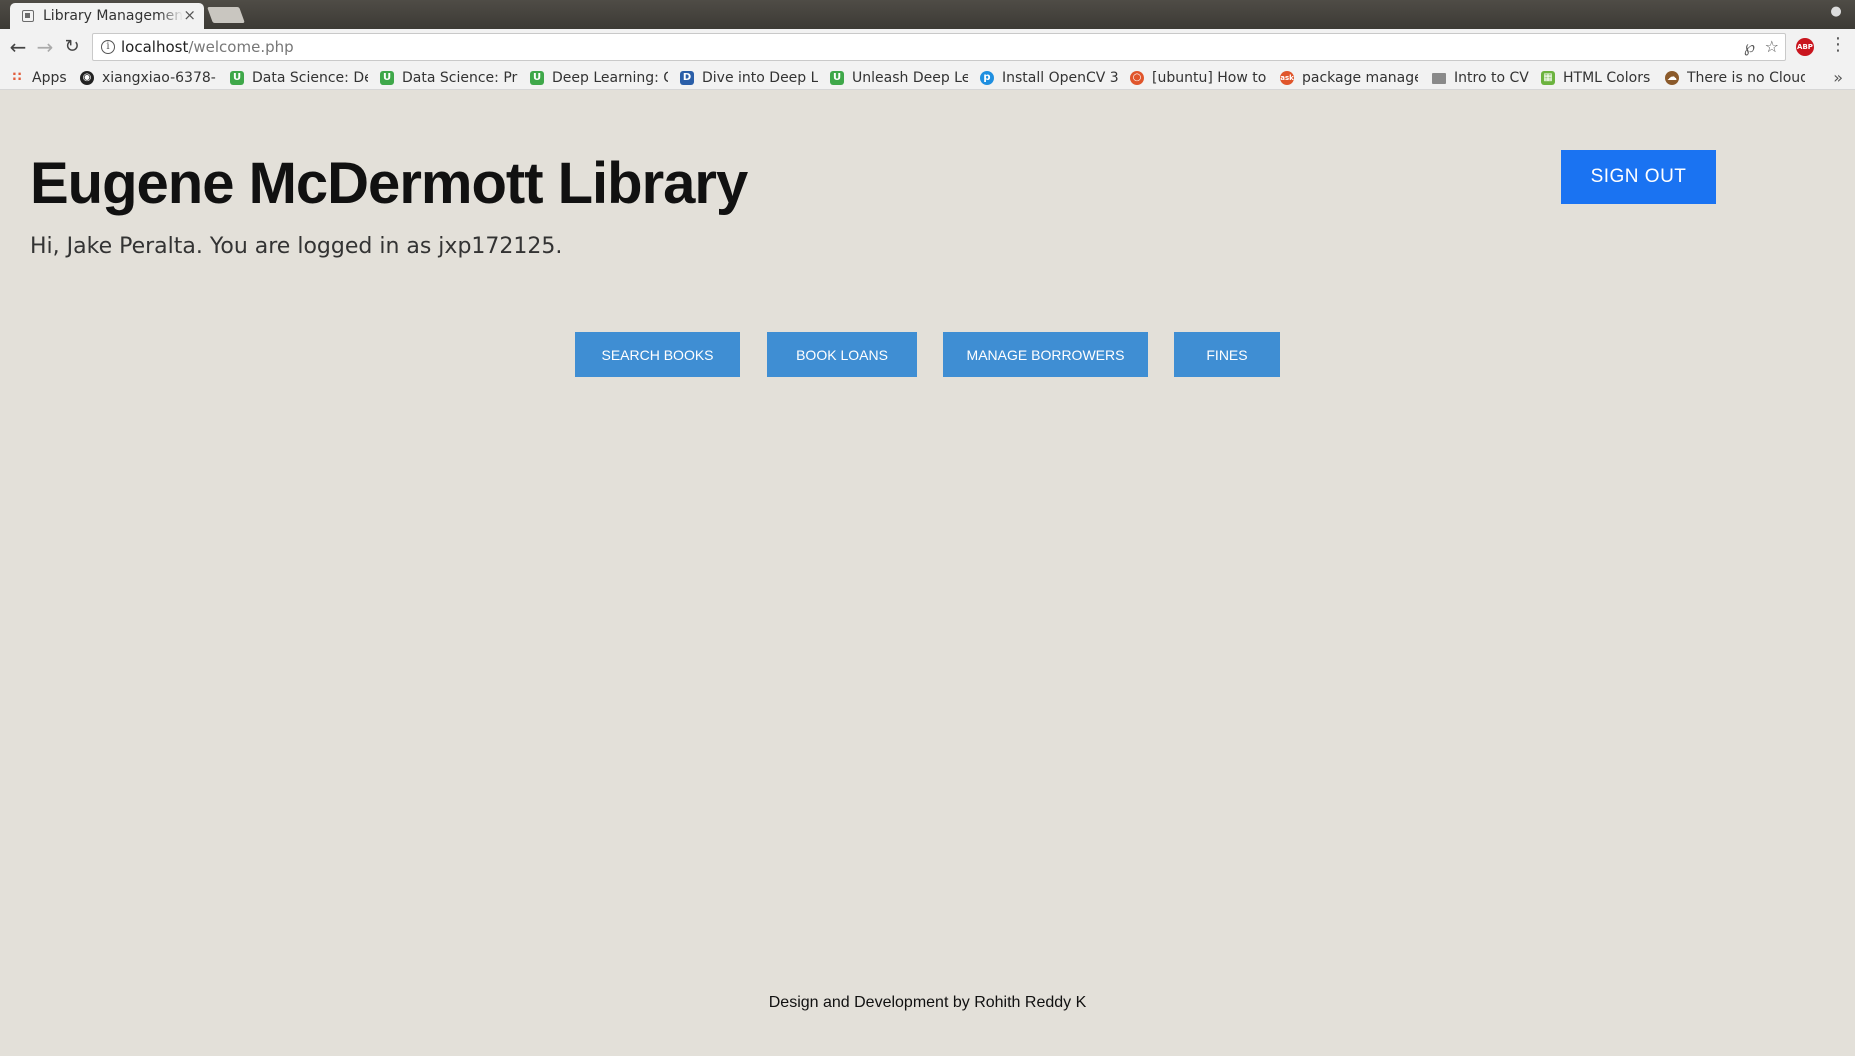 Image resolution: width=1855 pixels, height=1056 pixels. Describe the element at coordinates (842, 354) in the screenshot. I see `book-loans-button: BOOK LOANS` at that location.